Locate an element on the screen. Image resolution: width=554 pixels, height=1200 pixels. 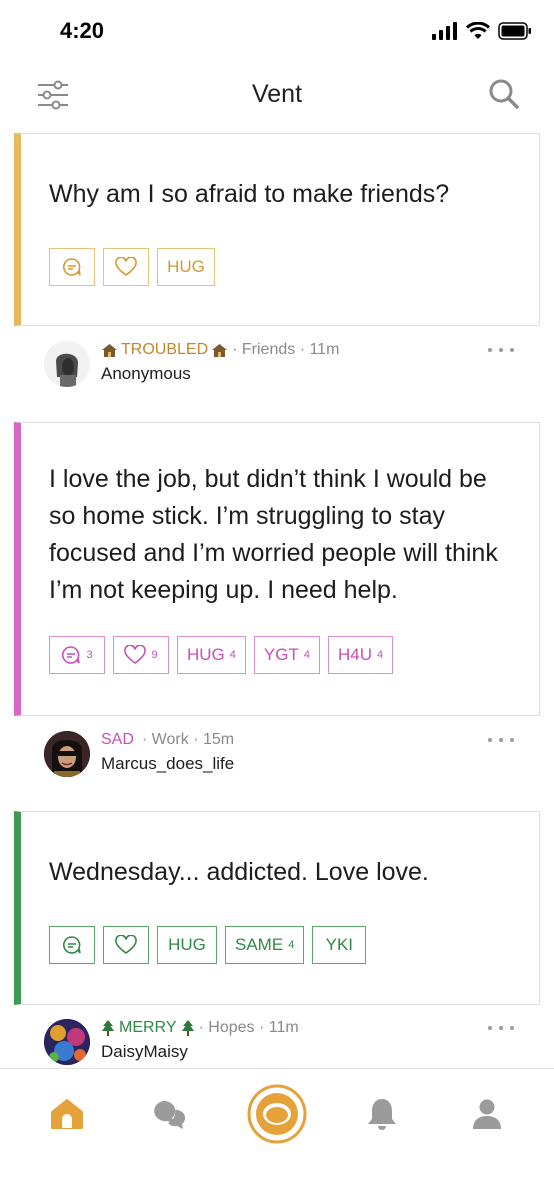
profile-icon is located at coordinates (487, 1114).